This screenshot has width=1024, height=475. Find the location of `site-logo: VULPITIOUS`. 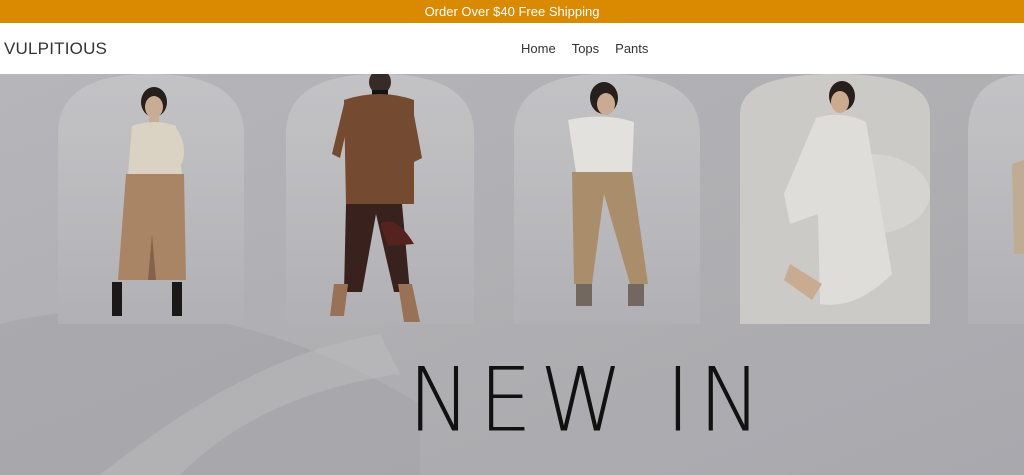

site-logo: VULPITIOUS is located at coordinates (55, 49).